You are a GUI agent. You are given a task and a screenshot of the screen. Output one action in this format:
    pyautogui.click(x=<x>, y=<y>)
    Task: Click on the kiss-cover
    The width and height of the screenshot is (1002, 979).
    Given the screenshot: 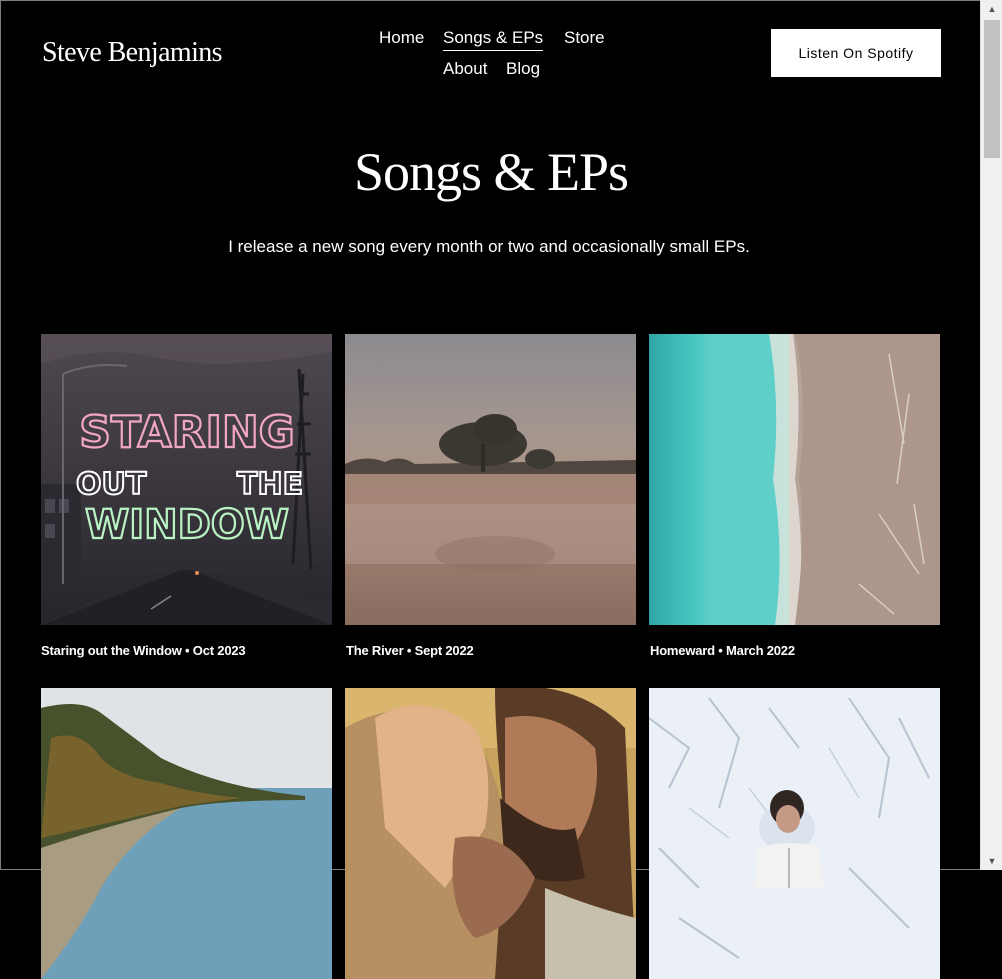 What is the action you would take?
    pyautogui.click(x=490, y=833)
    